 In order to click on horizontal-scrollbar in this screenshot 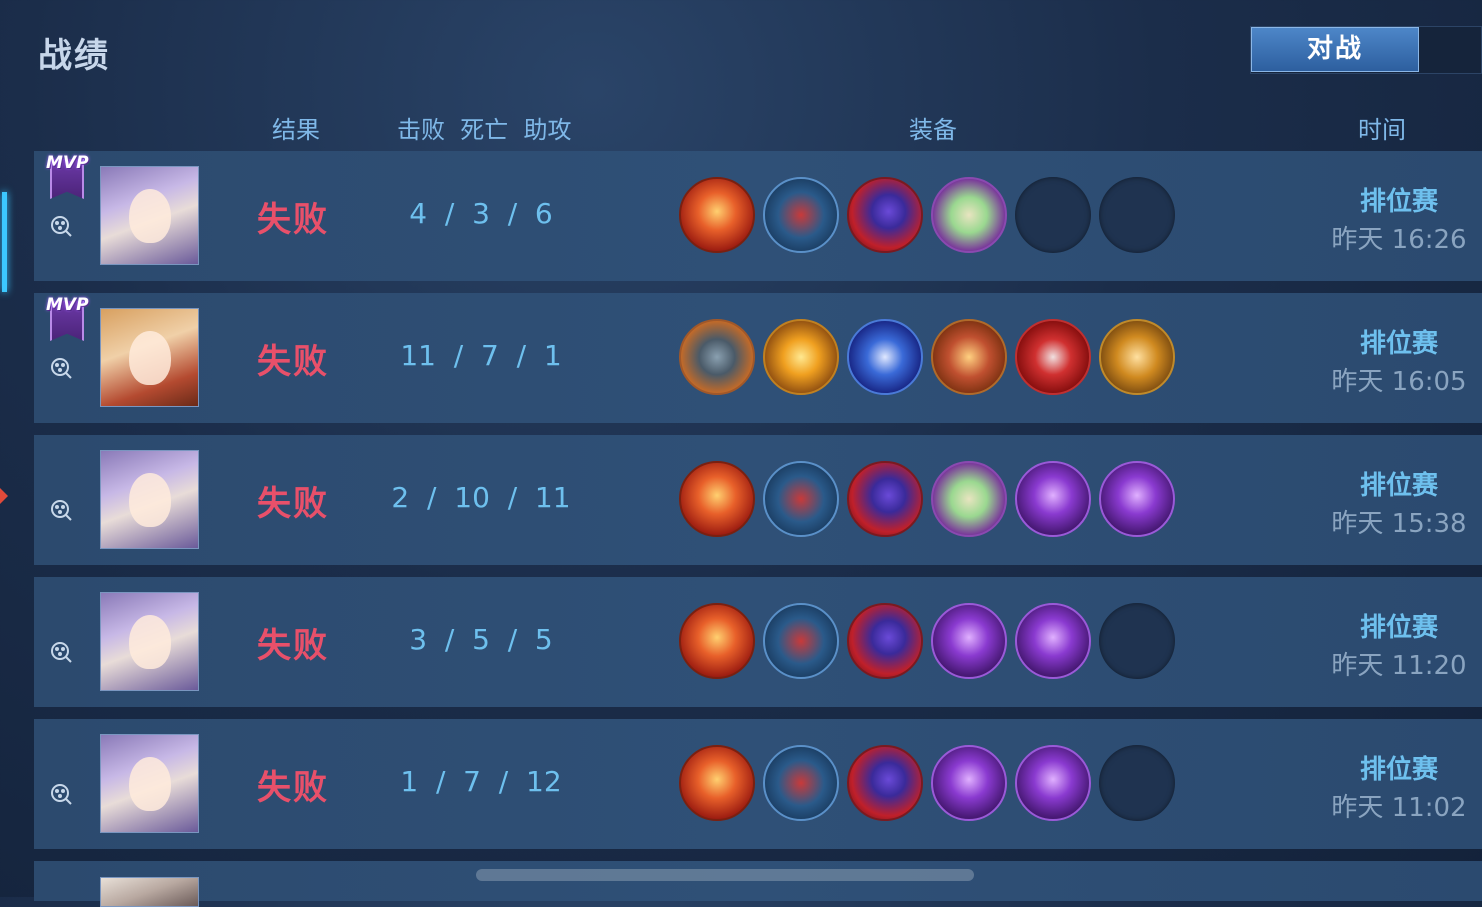, I will do `click(725, 875)`.